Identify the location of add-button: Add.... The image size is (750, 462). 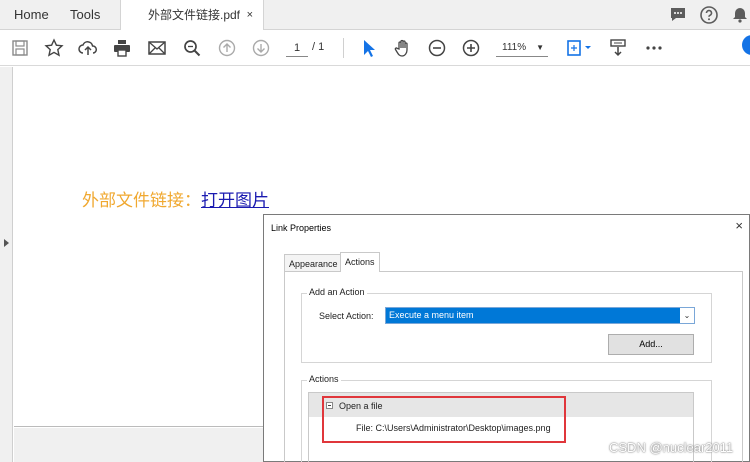
(651, 344).